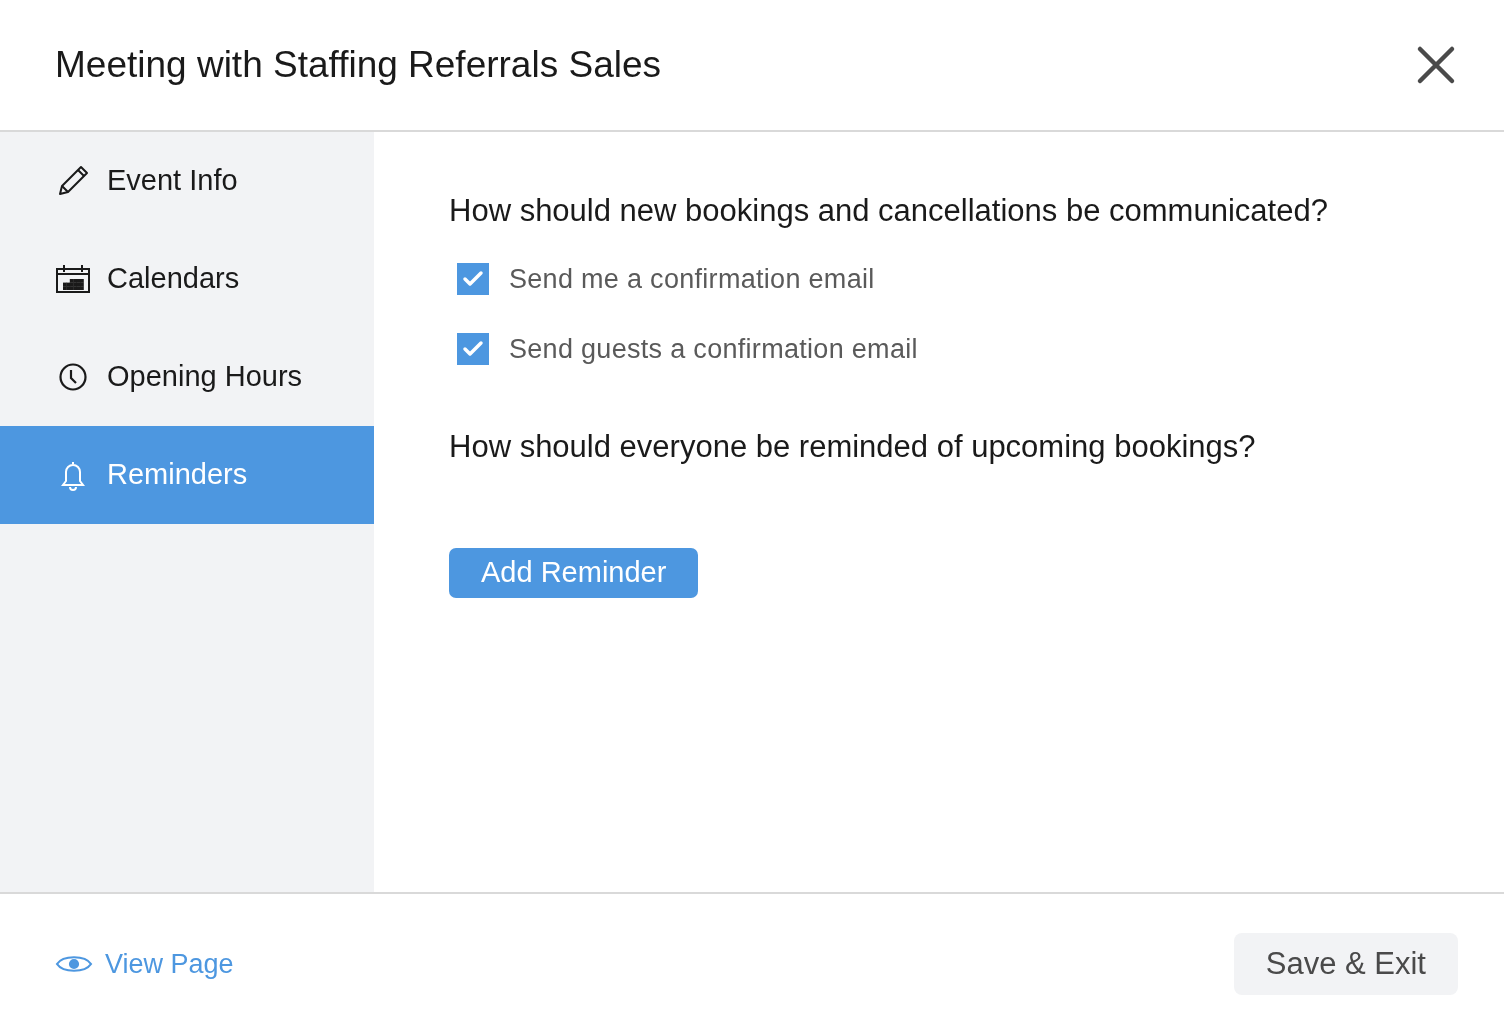 Image resolution: width=1504 pixels, height=1034 pixels. Describe the element at coordinates (888, 211) in the screenshot. I see `question-text: How should new bookings and cancellations be communicated?` at that location.